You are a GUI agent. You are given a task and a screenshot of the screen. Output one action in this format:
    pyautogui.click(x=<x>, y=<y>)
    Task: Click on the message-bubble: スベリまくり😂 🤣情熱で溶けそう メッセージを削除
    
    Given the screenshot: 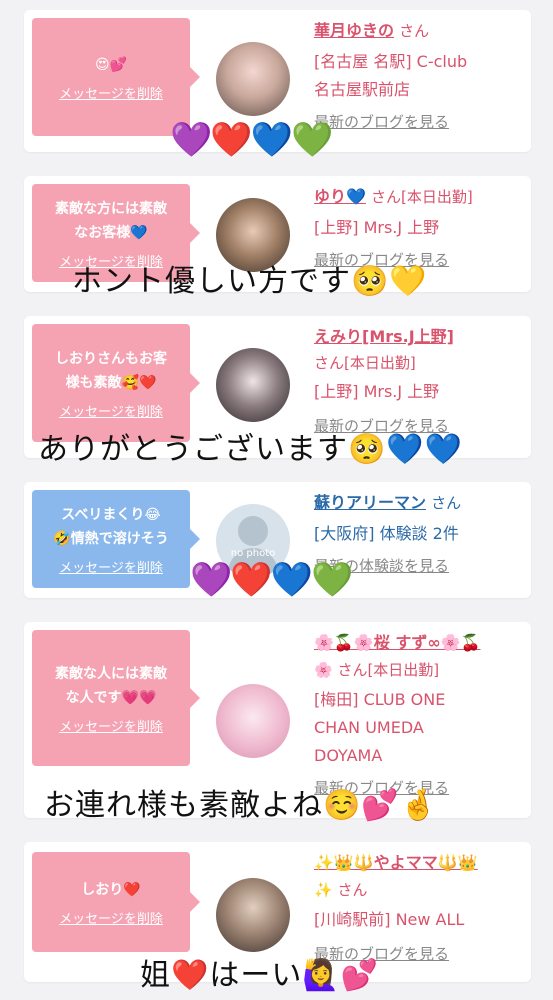 What is the action you would take?
    pyautogui.click(x=116, y=539)
    